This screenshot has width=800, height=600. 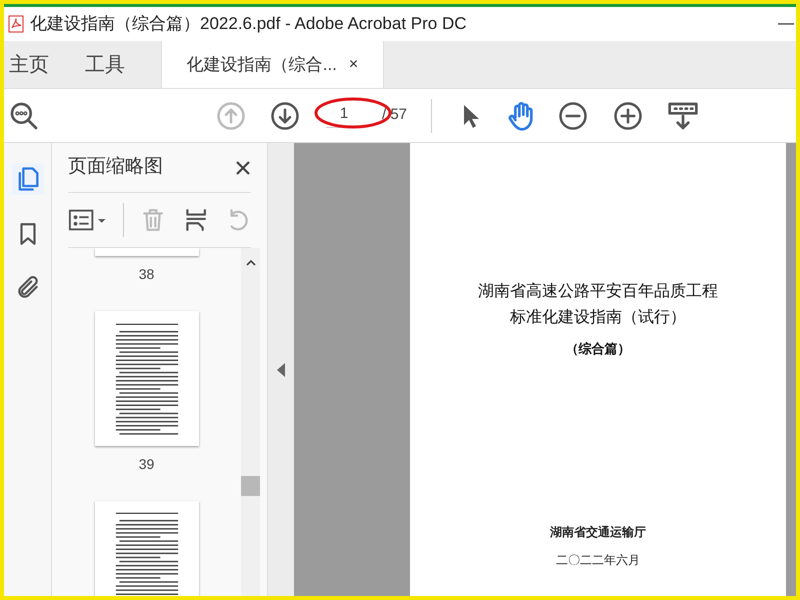 I want to click on pdf-file-icon, so click(x=16, y=24).